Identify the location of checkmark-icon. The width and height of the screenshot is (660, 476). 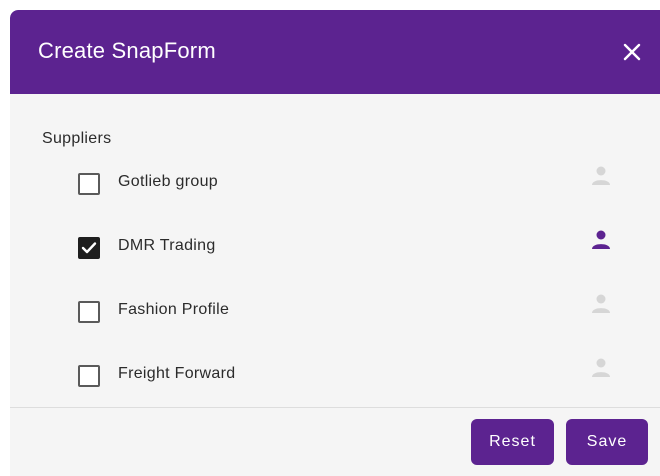
(89, 248).